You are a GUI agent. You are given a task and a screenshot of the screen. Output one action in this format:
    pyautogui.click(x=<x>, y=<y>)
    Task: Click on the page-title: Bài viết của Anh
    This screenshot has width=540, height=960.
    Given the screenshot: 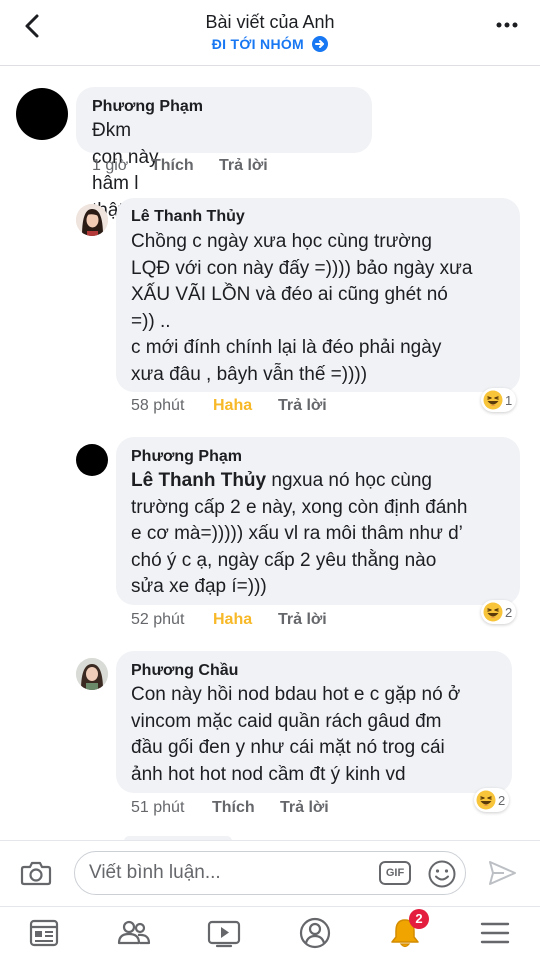 What is the action you would take?
    pyautogui.click(x=270, y=22)
    